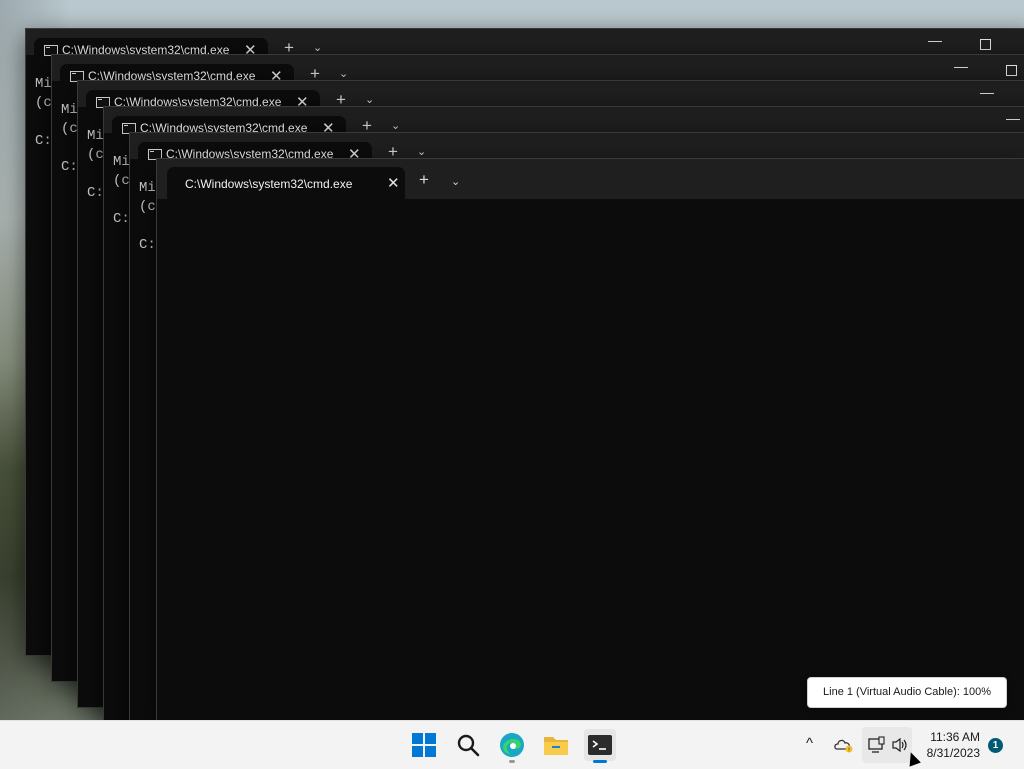 Image resolution: width=1024 pixels, height=769 pixels. I want to click on terminal-icon, so click(600, 745).